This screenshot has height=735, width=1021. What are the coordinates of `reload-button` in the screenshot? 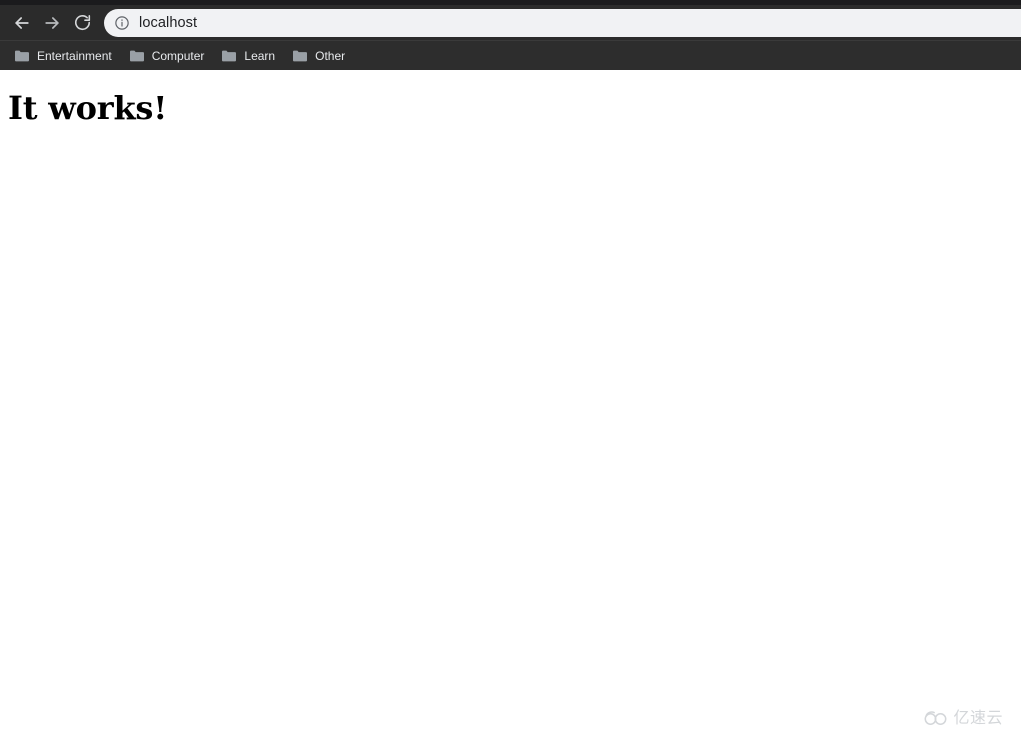 It's located at (82, 23).